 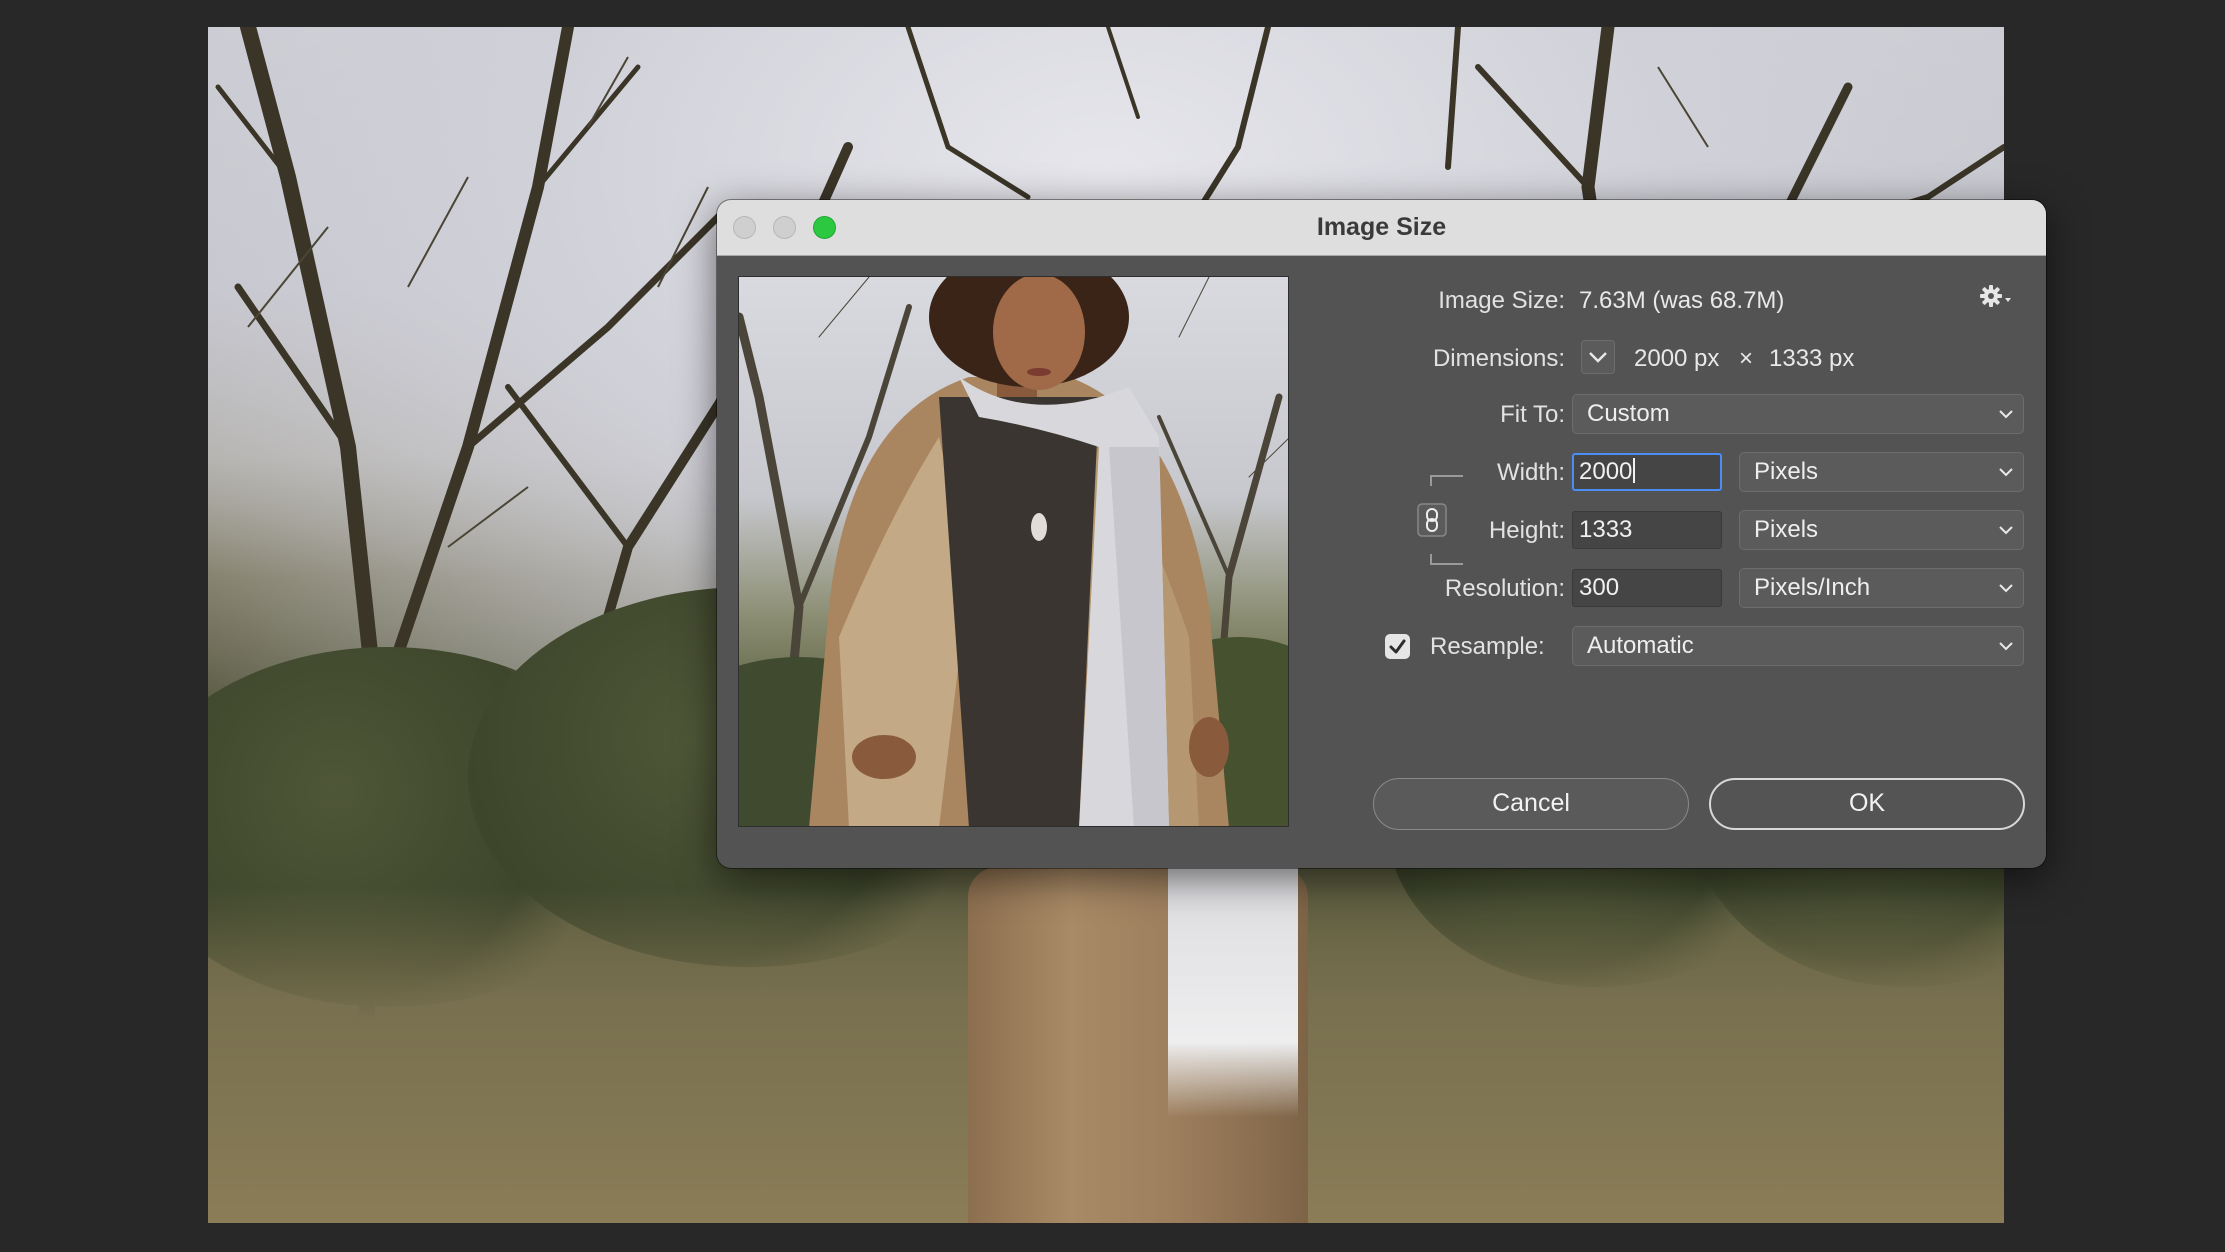 What do you see at coordinates (1504, 588) in the screenshot?
I see `resolution-label: Resolution:` at bounding box center [1504, 588].